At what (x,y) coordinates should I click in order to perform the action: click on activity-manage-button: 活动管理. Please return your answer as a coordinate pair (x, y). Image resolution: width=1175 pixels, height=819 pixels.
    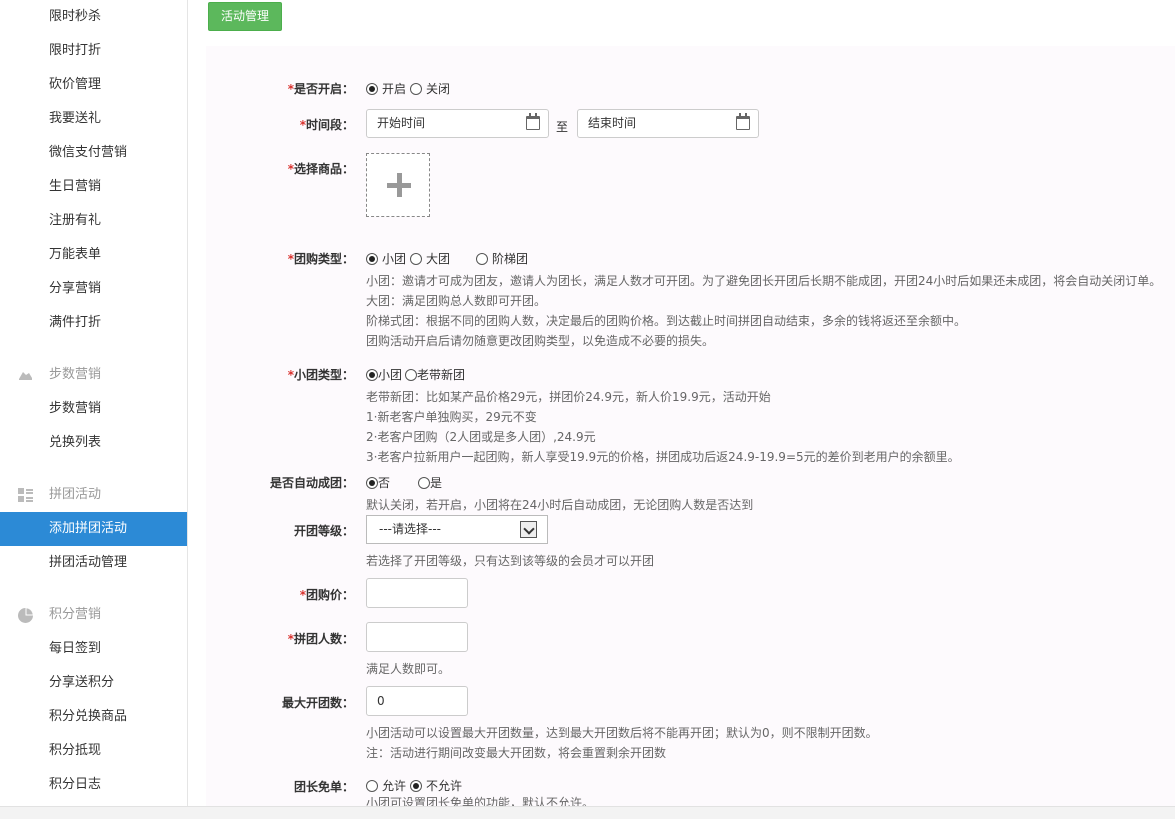
    Looking at the image, I should click on (245, 16).